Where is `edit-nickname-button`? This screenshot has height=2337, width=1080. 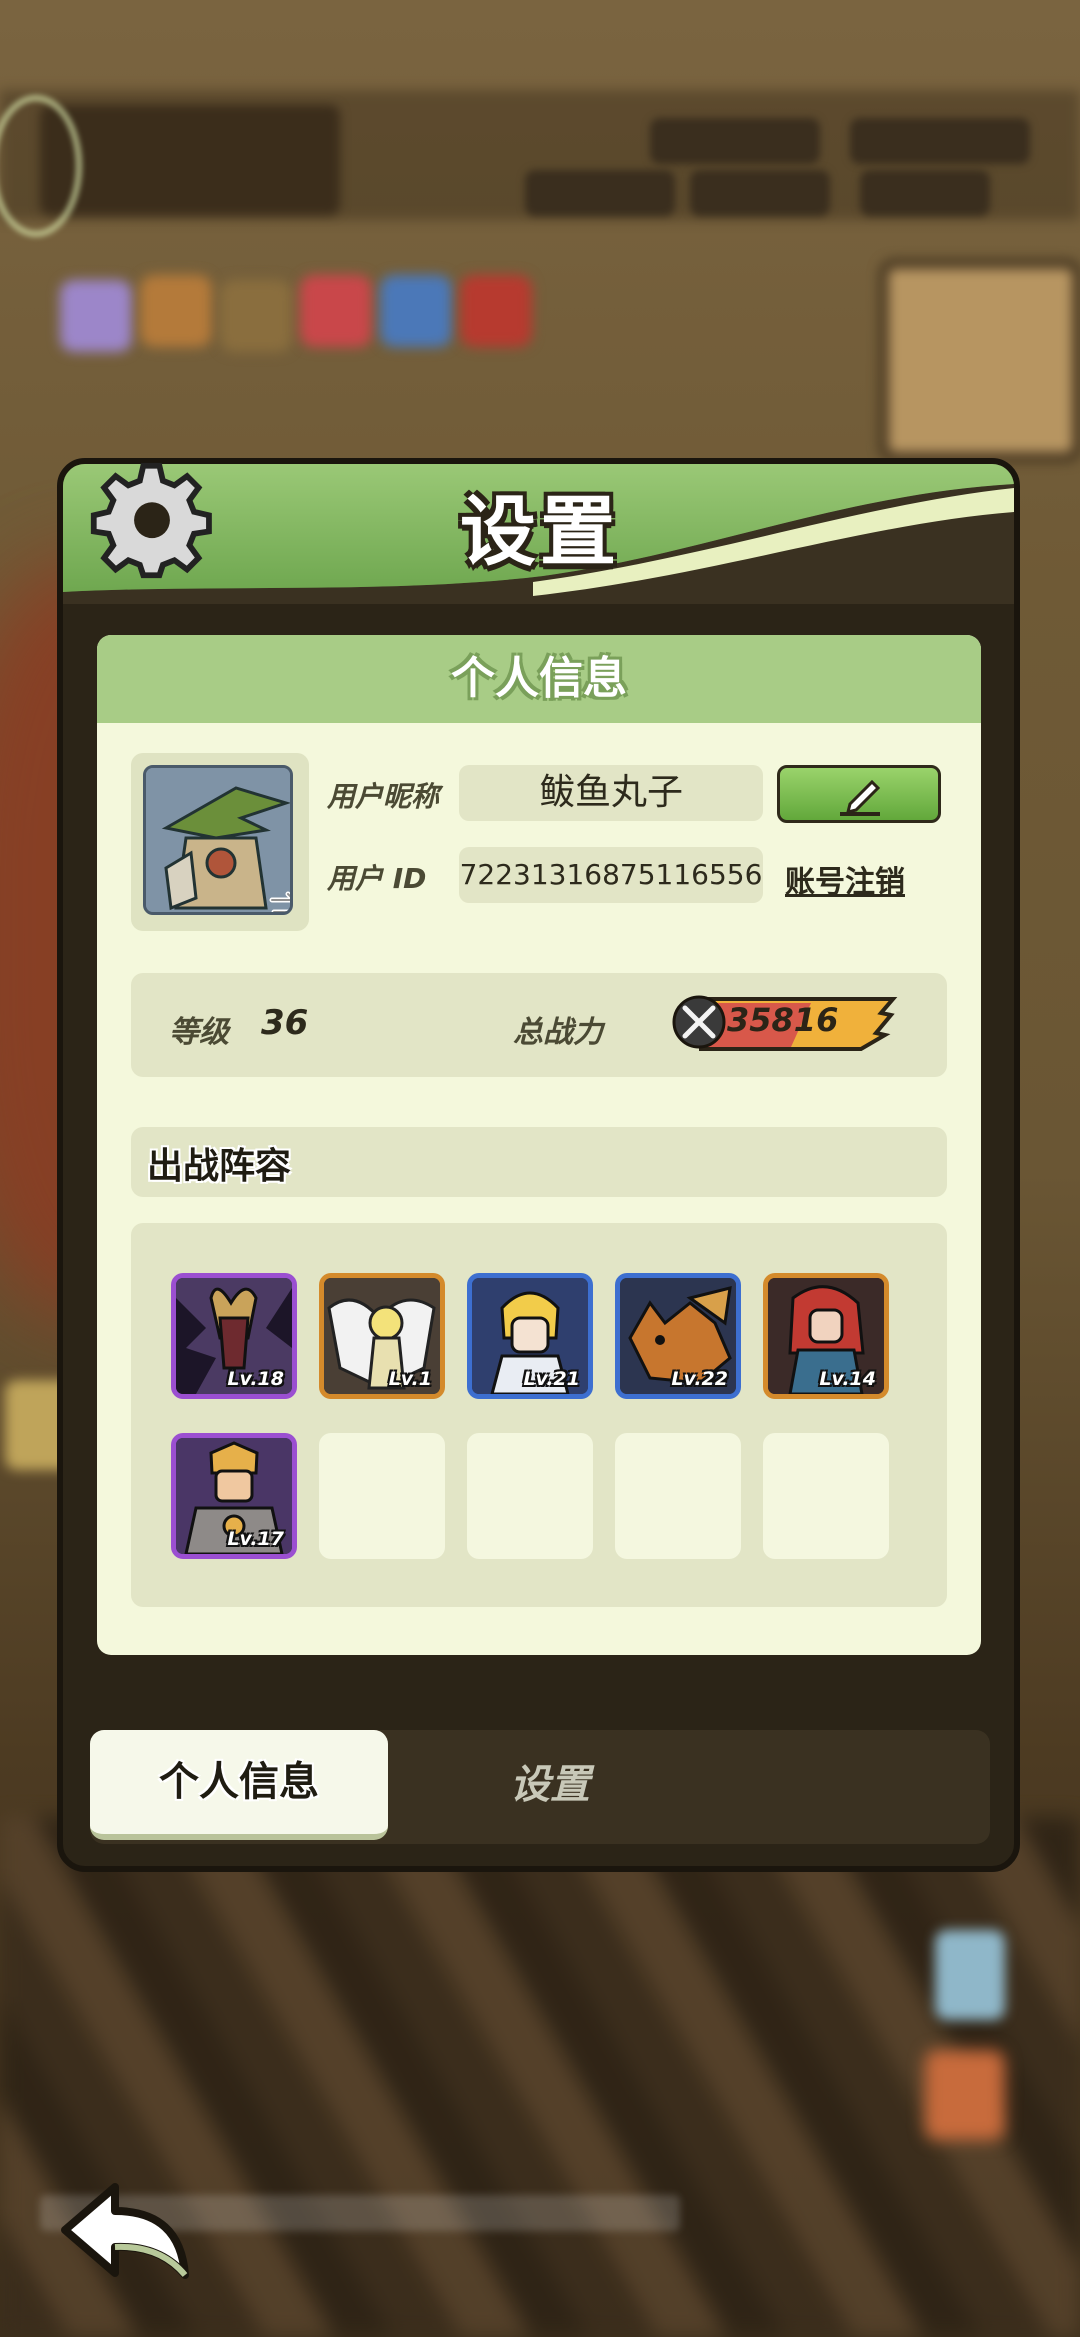
edit-nickname-button is located at coordinates (859, 794).